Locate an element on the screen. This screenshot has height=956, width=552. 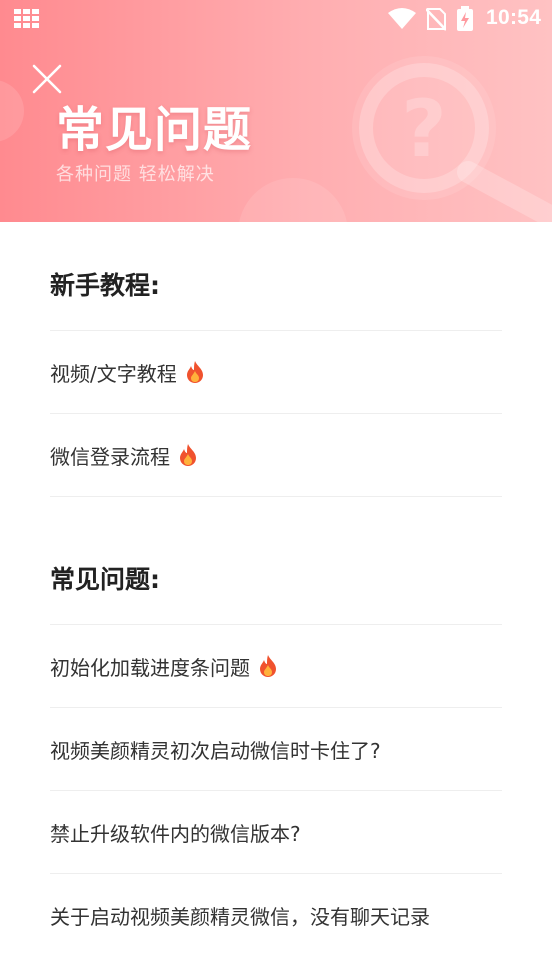
list-item: 初始化加载进度条问题 is located at coordinates (276, 666).